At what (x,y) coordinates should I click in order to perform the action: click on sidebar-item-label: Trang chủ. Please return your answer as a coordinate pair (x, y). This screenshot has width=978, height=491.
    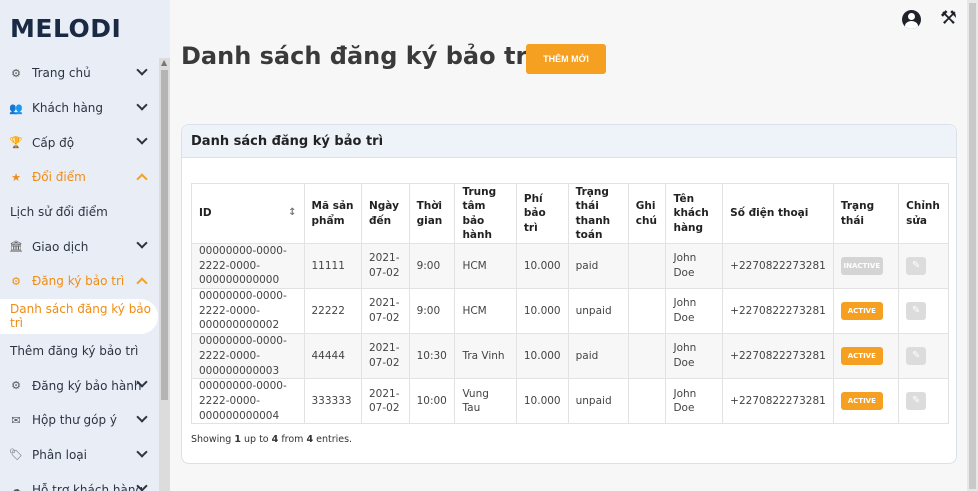
    Looking at the image, I should click on (61, 73).